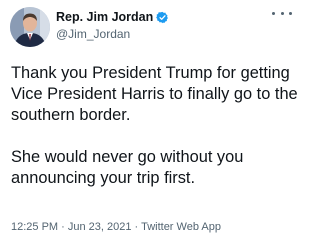  I want to click on author-display-name: Rep. Jim Jordan, so click(104, 17).